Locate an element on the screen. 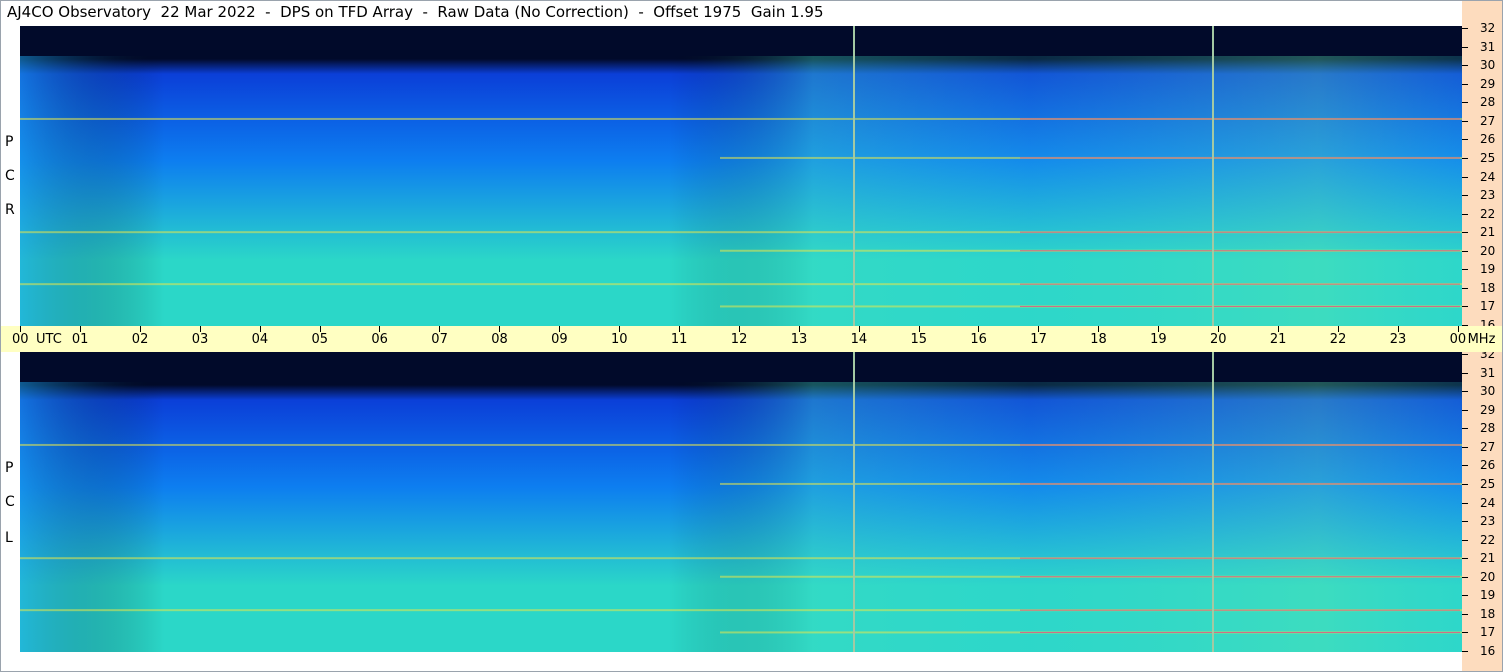  rcp-freq-label-30: 30 is located at coordinates (1488, 65).